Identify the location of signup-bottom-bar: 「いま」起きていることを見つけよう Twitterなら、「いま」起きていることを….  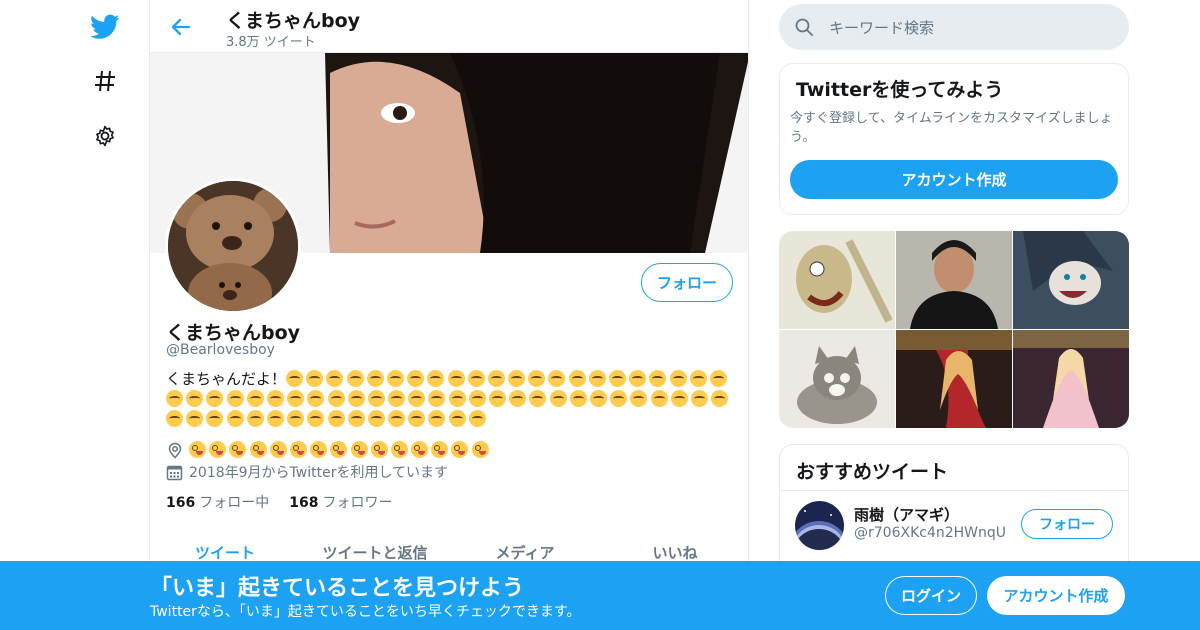
(600, 595).